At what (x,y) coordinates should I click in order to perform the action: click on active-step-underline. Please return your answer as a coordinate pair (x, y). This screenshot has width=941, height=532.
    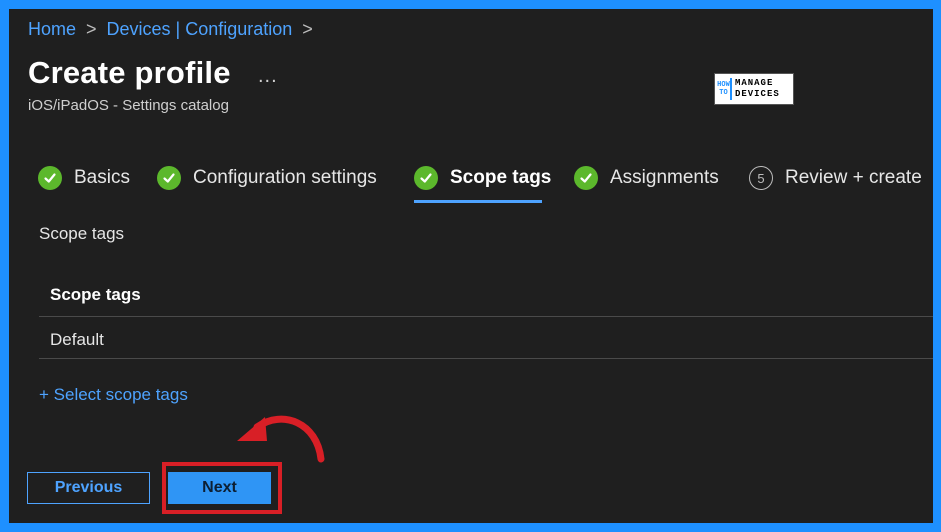
    Looking at the image, I should click on (478, 201).